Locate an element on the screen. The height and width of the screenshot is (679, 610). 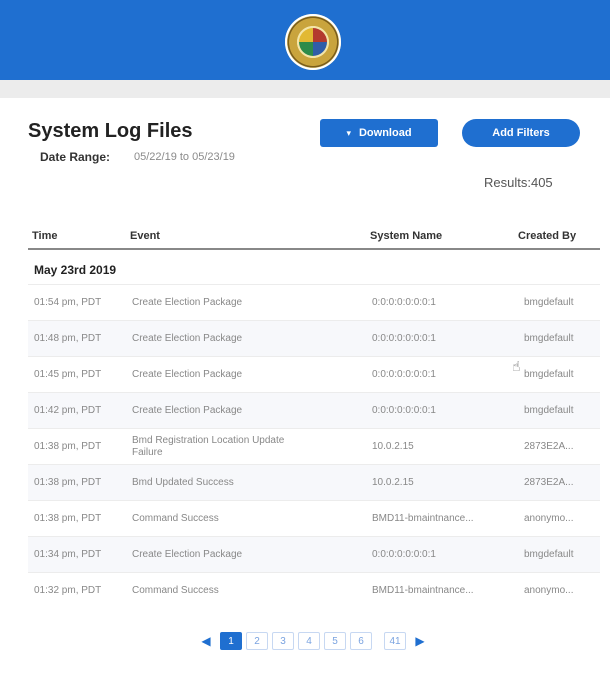
download-button: ▾ Download is located at coordinates (379, 133).